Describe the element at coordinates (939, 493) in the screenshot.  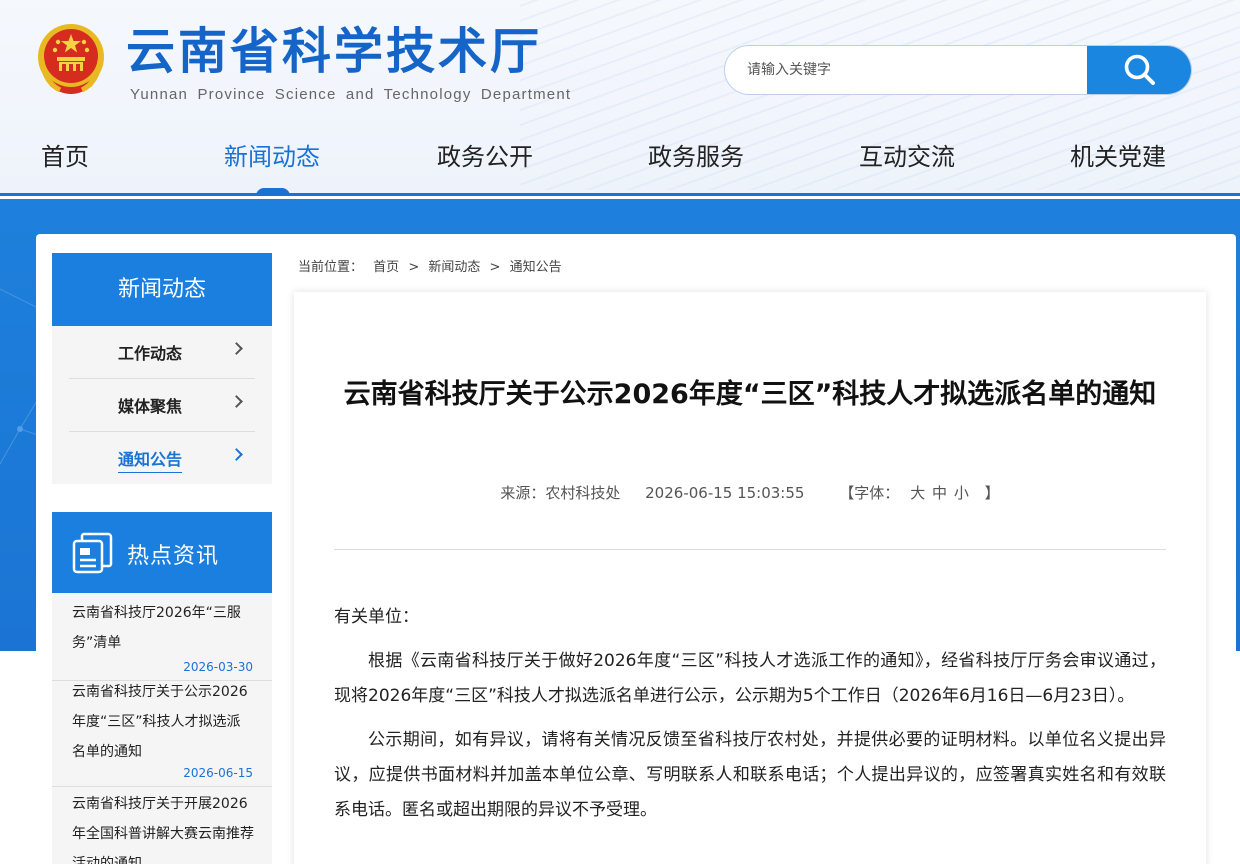
I see `font-size-medium: 中` at that location.